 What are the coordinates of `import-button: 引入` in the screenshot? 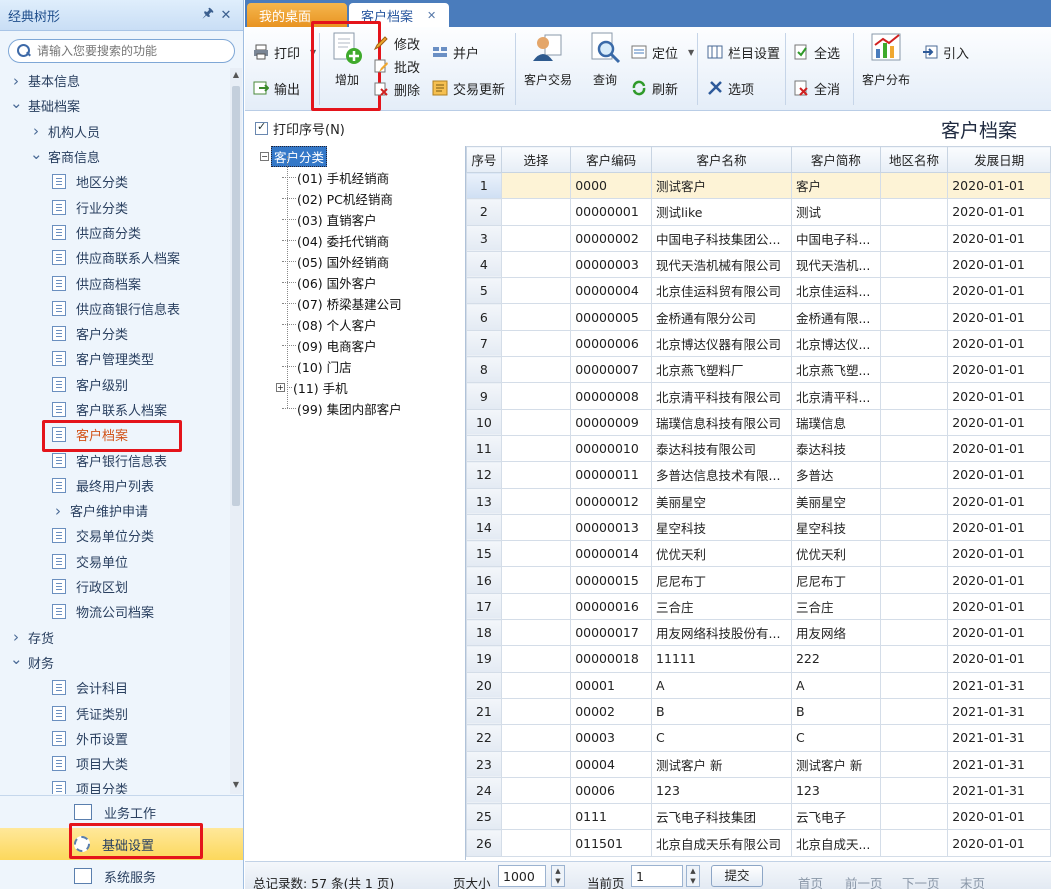 It's located at (945, 52).